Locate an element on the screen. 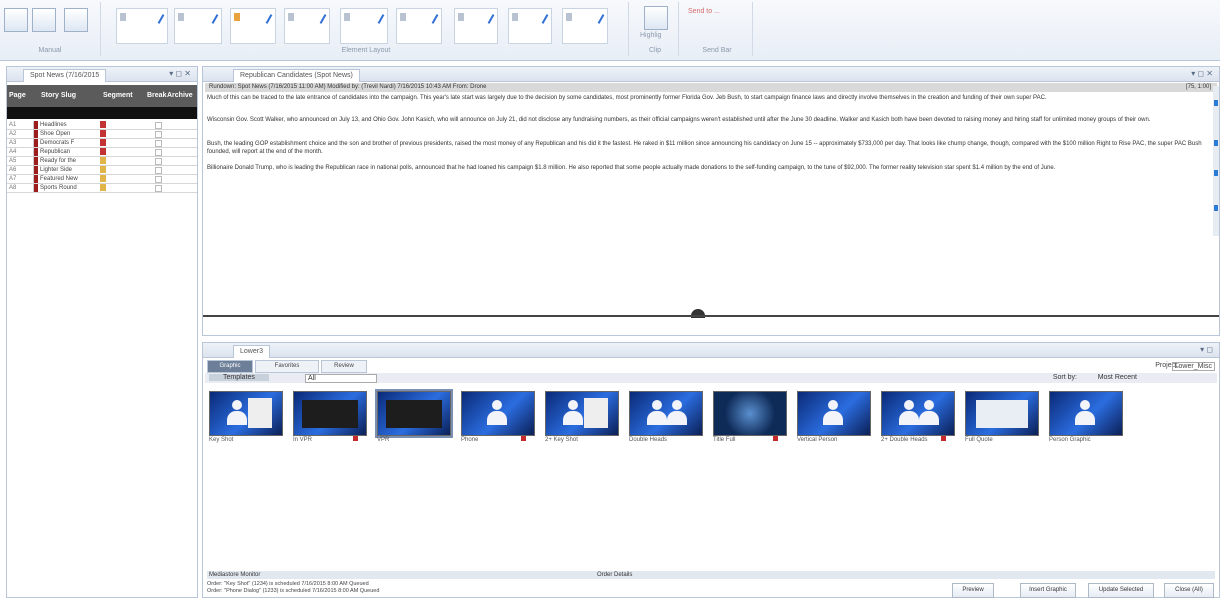 The width and height of the screenshot is (1220, 598). layout-icon is located at coordinates (461, 17).